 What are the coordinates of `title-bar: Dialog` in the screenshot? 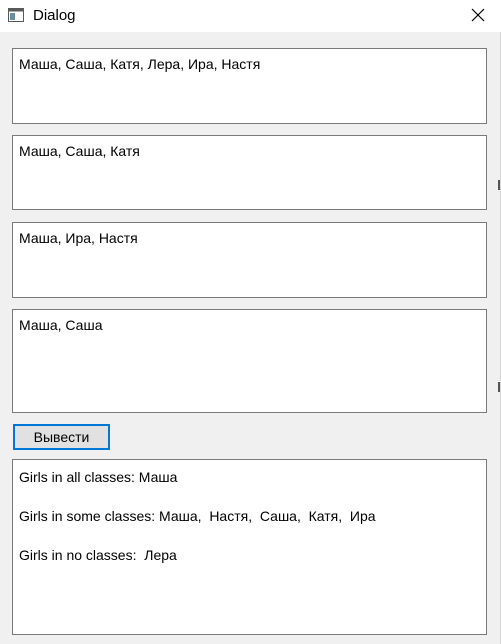 It's located at (250, 16).